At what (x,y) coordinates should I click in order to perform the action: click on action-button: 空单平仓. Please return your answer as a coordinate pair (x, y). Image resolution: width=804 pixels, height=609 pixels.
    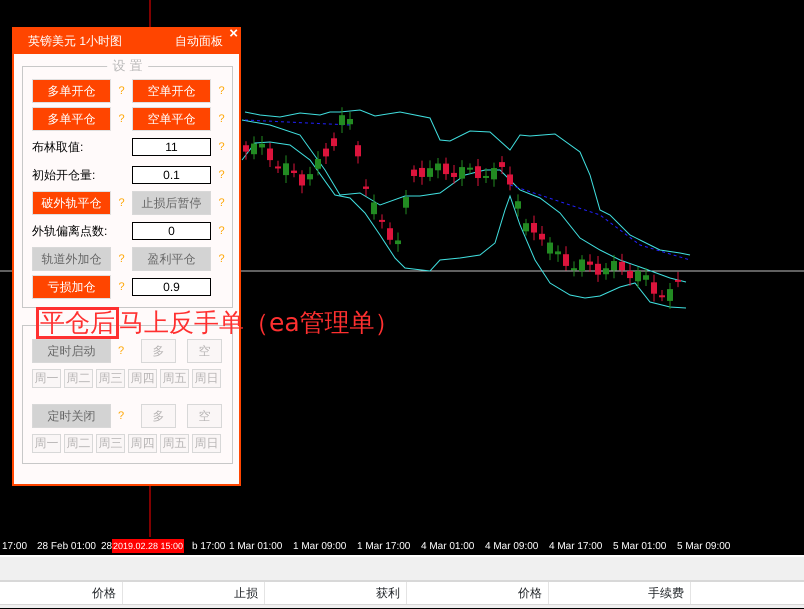
    Looking at the image, I should click on (171, 119).